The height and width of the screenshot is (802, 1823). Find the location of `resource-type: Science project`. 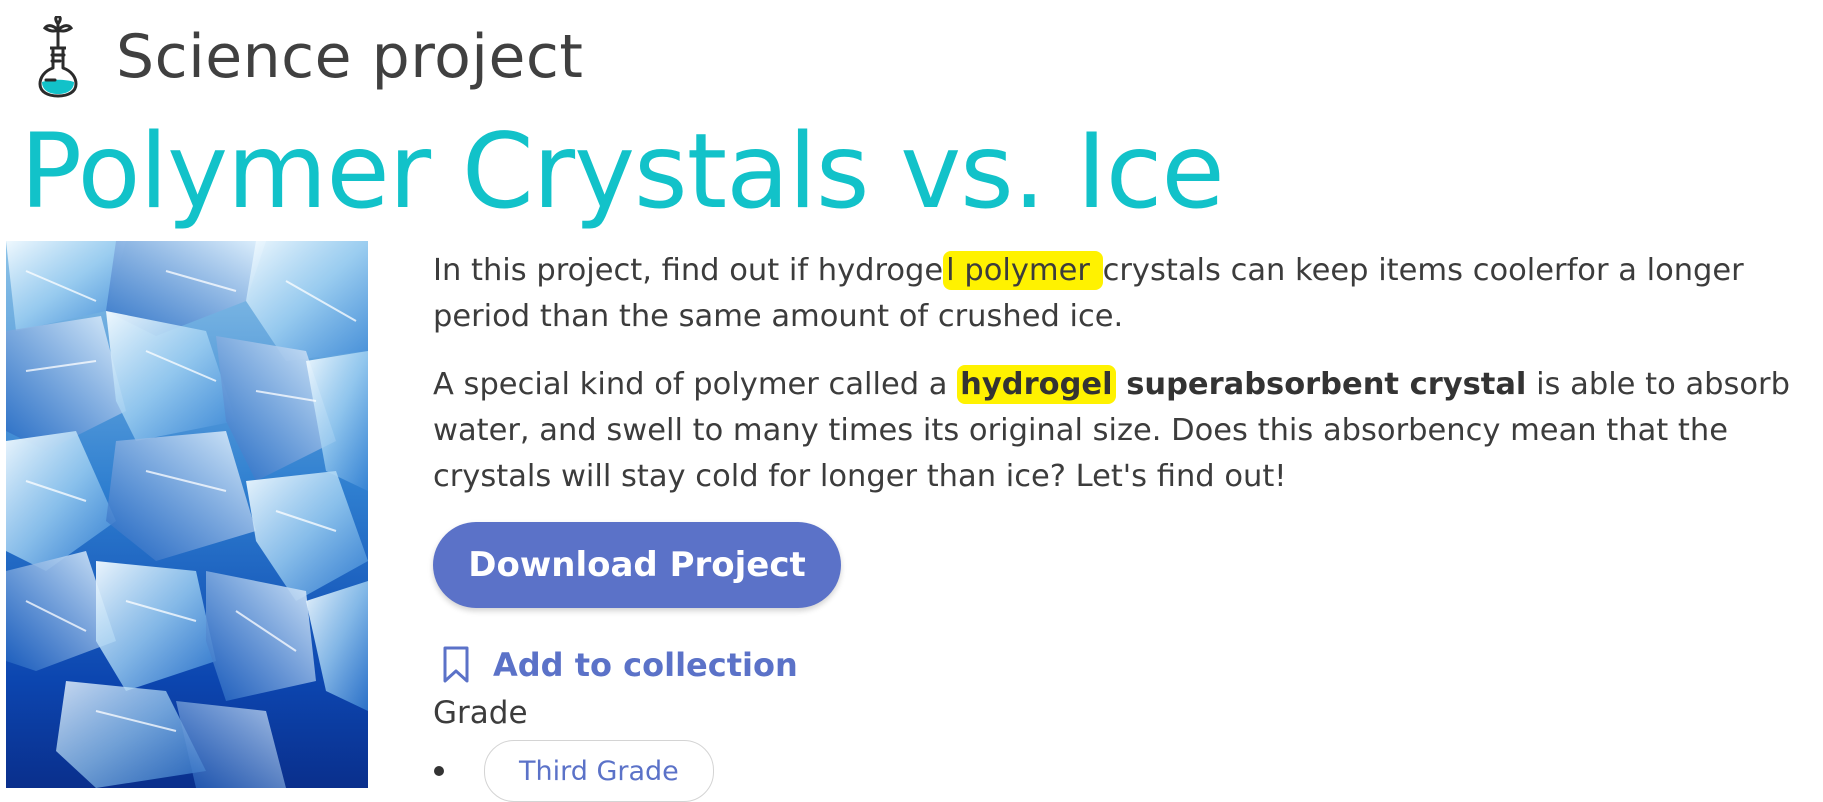

resource-type: Science project is located at coordinates (309, 57).